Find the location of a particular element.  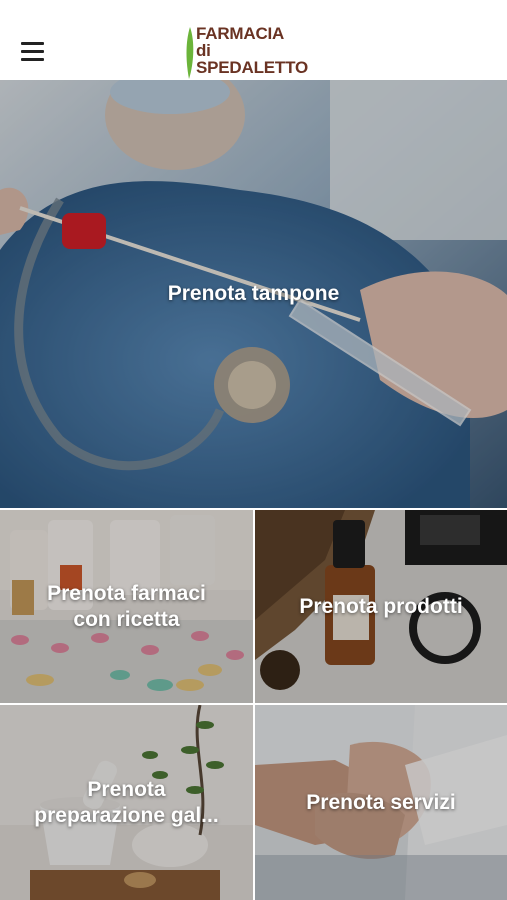

tile-label: Prenota servizi is located at coordinates (381, 802).